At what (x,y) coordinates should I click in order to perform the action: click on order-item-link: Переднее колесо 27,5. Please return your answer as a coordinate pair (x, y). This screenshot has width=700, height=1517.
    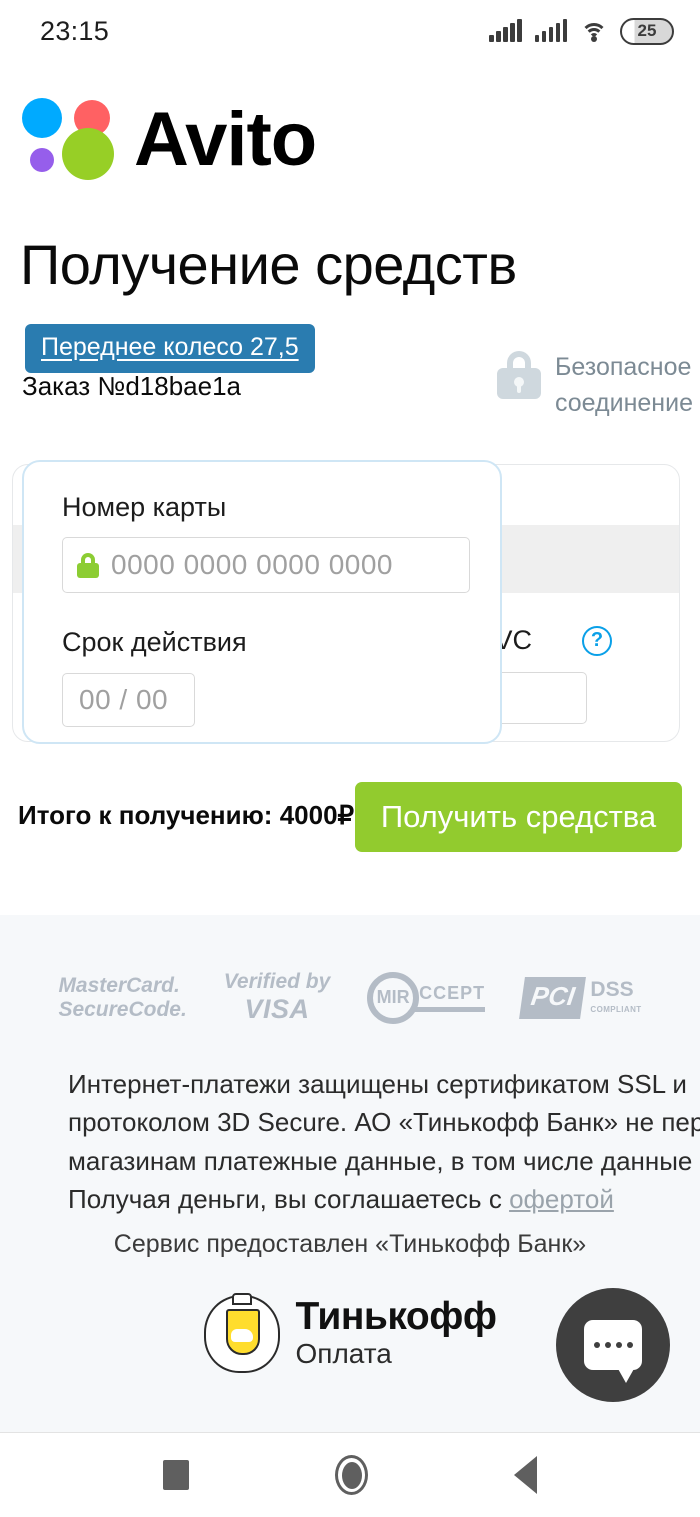
    Looking at the image, I should click on (170, 348).